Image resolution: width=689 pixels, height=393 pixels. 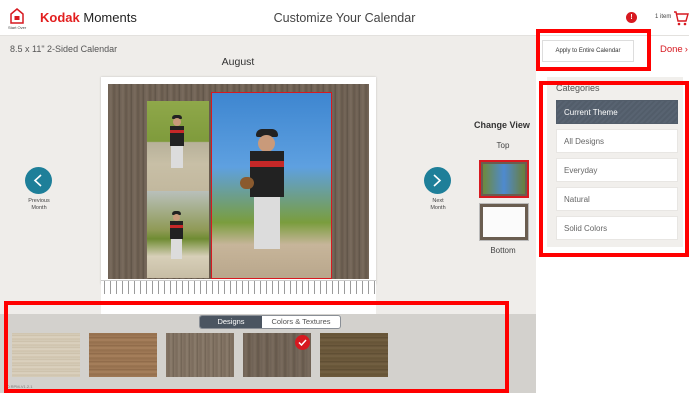 I want to click on next-month-label: Next Month, so click(x=438, y=205).